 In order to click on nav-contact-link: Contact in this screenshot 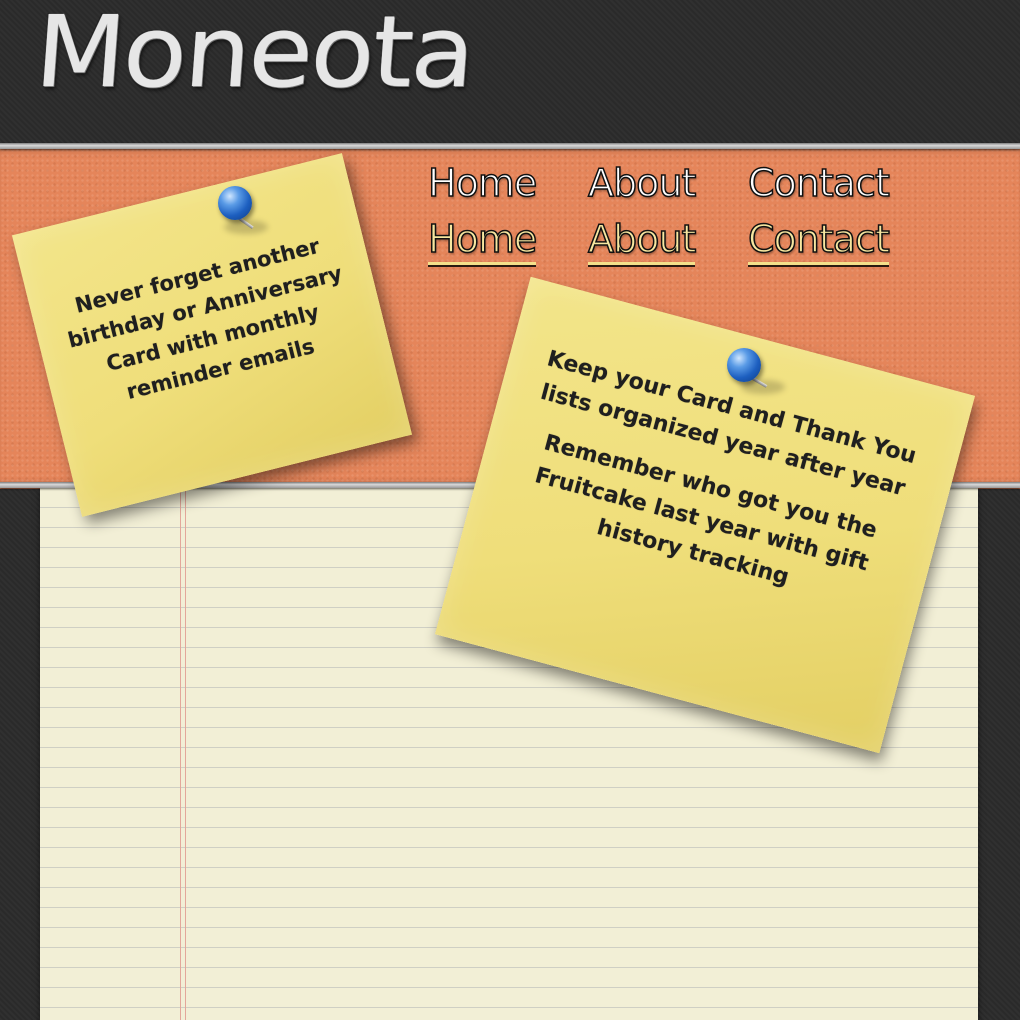, I will do `click(818, 183)`.